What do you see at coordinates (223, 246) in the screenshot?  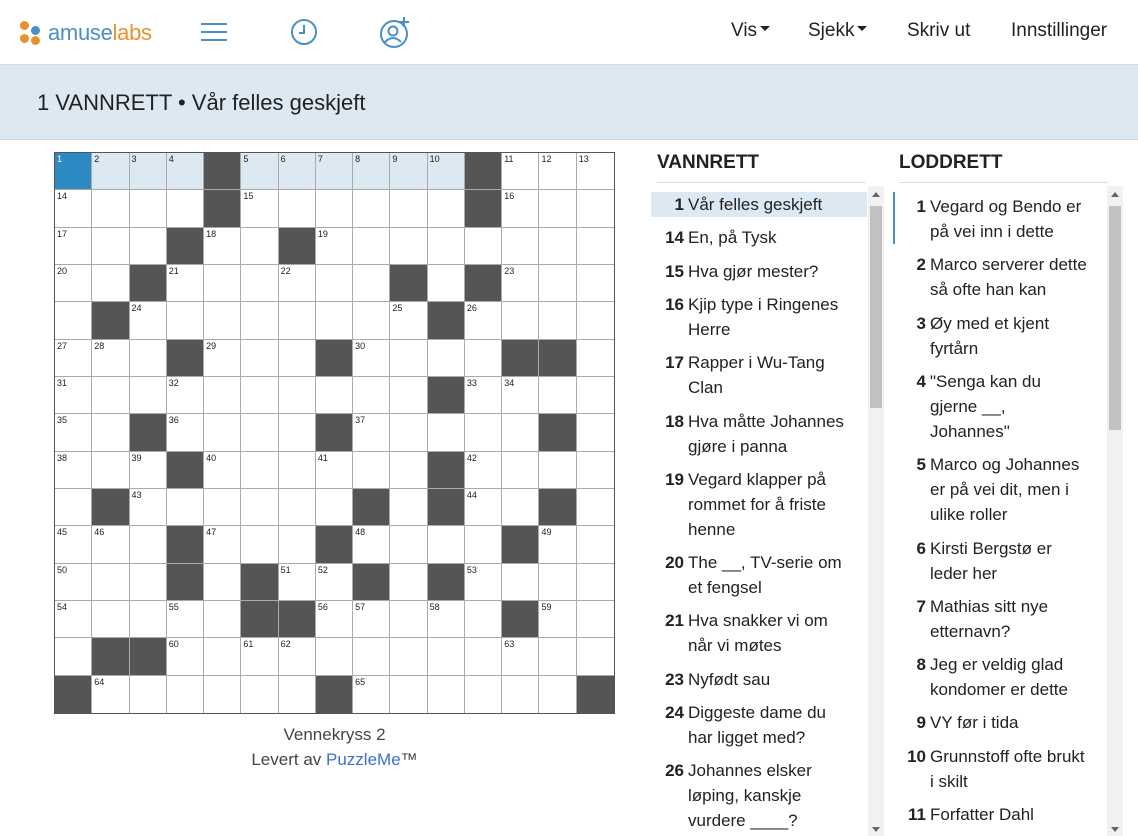 I see `grid-cell: 18` at bounding box center [223, 246].